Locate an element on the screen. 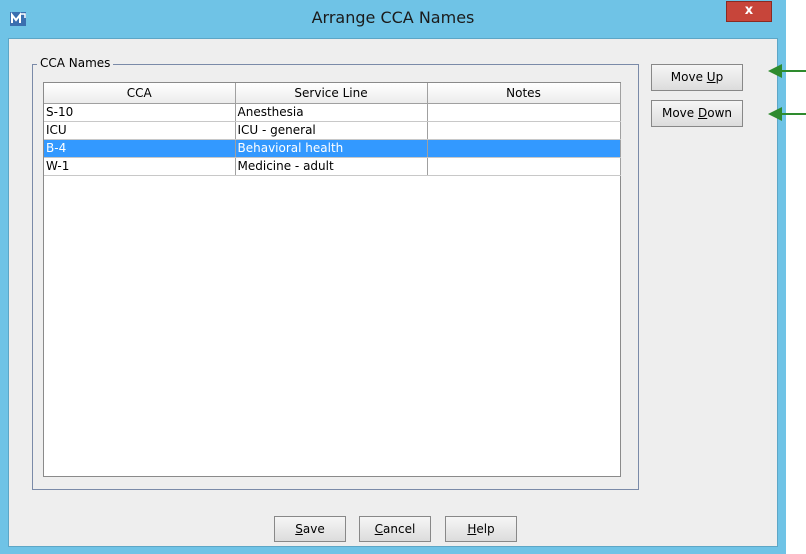 This screenshot has width=806, height=554. table-header: CCA Service Line Notes is located at coordinates (332, 93).